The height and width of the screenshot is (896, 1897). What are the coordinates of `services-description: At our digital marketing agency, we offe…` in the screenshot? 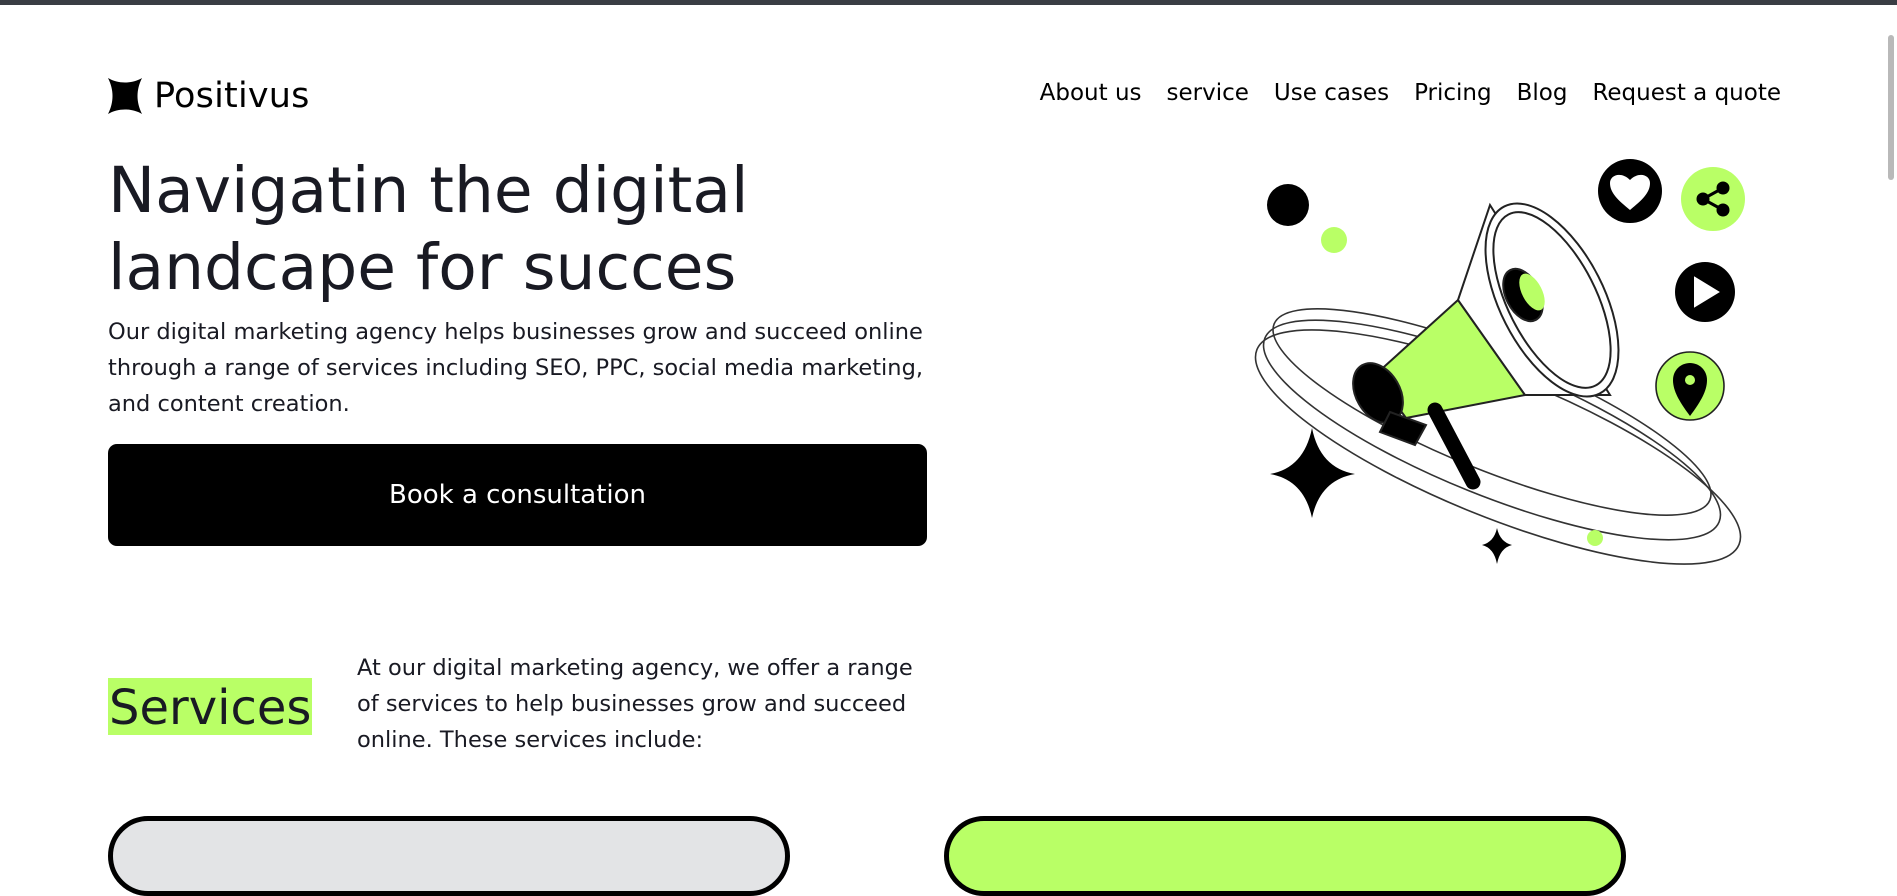 It's located at (635, 704).